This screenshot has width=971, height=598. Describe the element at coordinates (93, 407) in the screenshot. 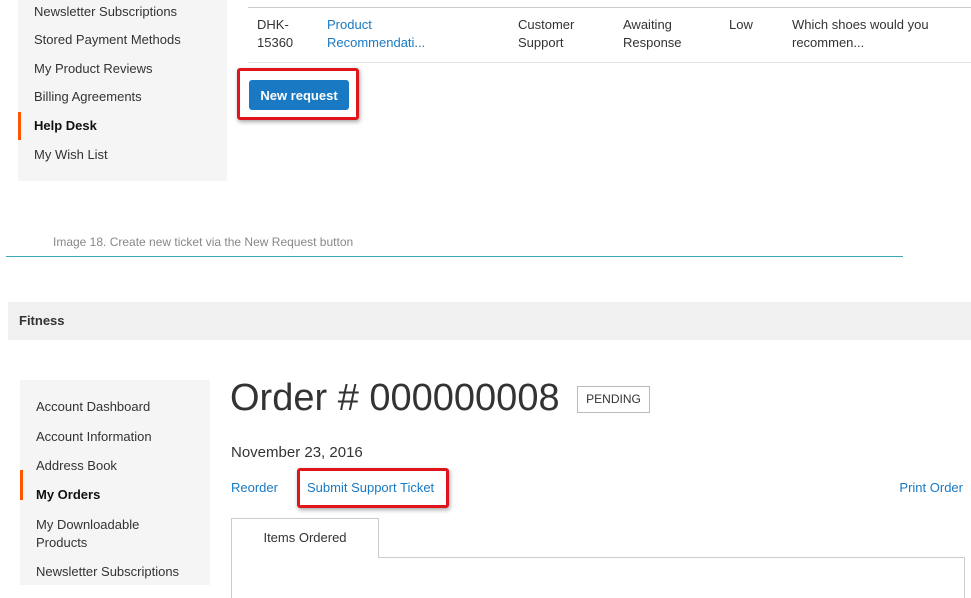

I see `sidebar-item-account-dashboard: Account Dashboard` at that location.